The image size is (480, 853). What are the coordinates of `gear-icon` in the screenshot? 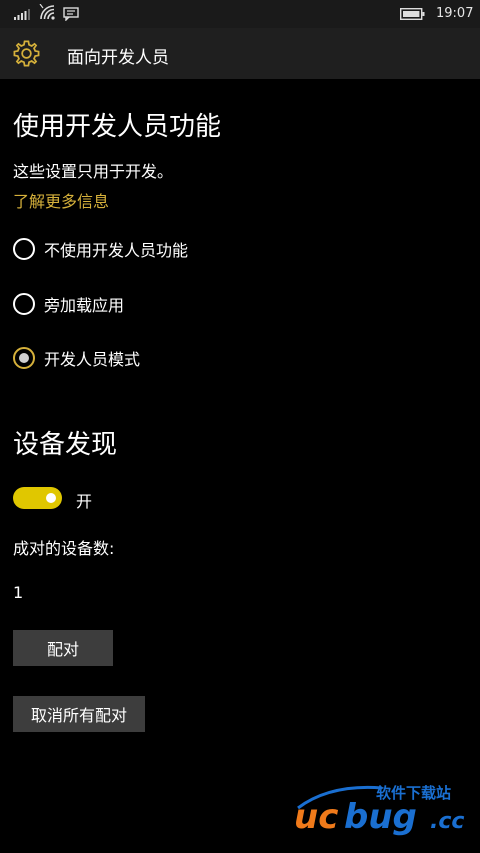 It's located at (26, 53).